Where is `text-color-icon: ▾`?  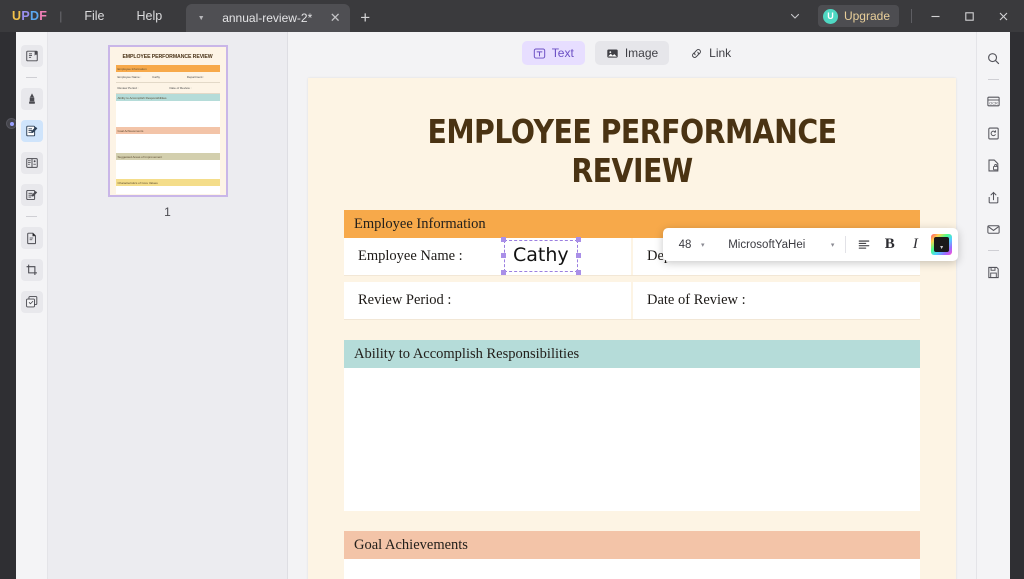
text-color-icon: ▾ is located at coordinates (941, 244).